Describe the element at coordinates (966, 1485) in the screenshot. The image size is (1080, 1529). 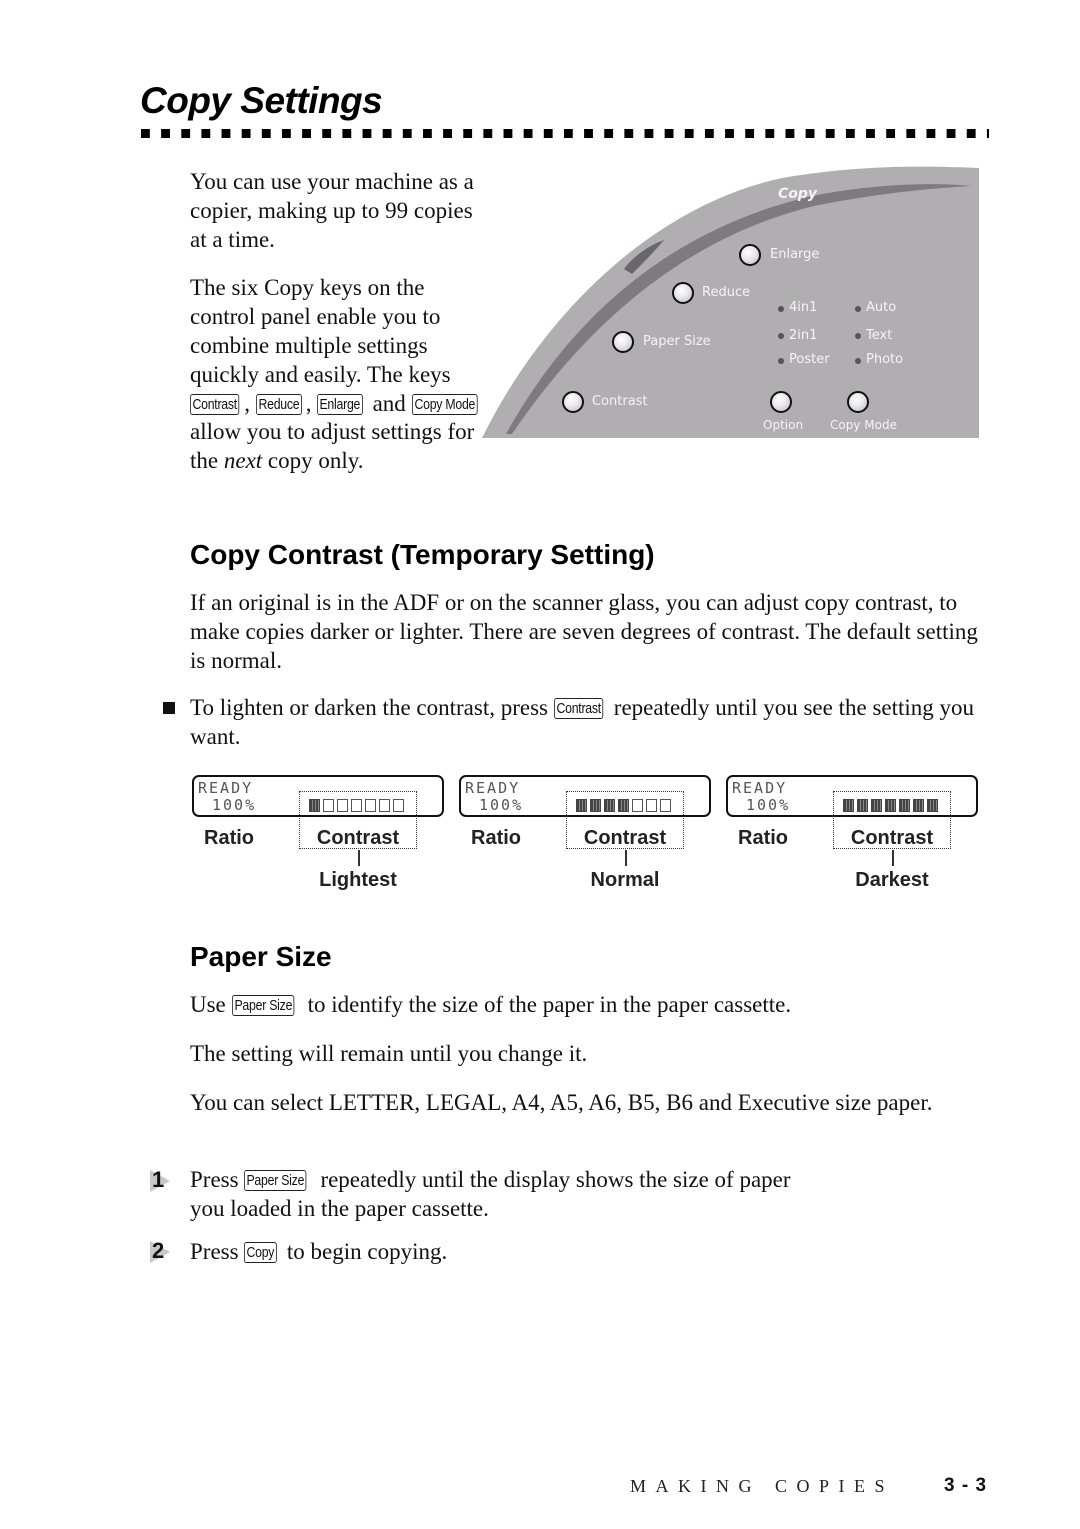
I see `page-number: 3 - 3` at that location.